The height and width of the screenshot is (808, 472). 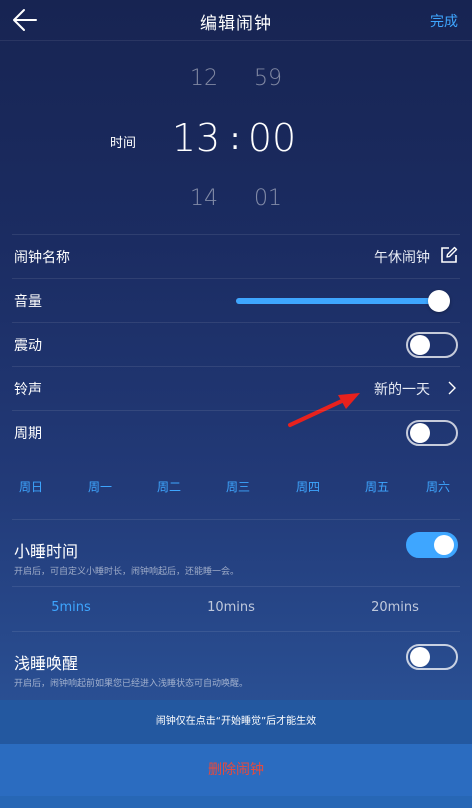 I want to click on row-vibrate: 震动, so click(x=236, y=344).